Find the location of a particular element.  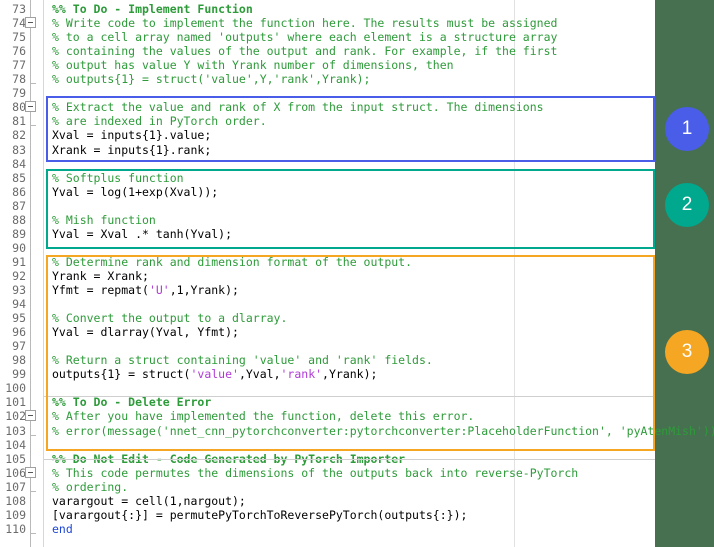

code-line-89: Yval = Xval .* tanh(Yval); is located at coordinates (142, 234).